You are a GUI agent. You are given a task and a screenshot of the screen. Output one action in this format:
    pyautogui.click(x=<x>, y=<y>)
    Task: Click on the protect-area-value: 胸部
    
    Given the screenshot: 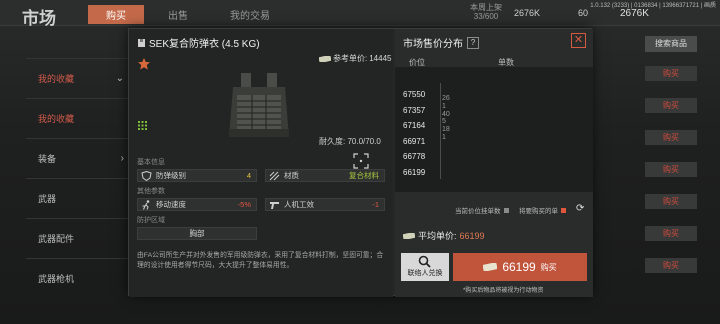 What is the action you would take?
    pyautogui.click(x=197, y=233)
    